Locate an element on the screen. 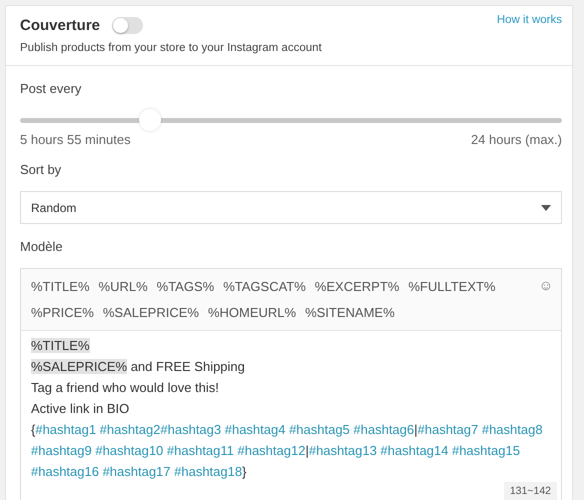  variable-button: %URL% is located at coordinates (123, 287).